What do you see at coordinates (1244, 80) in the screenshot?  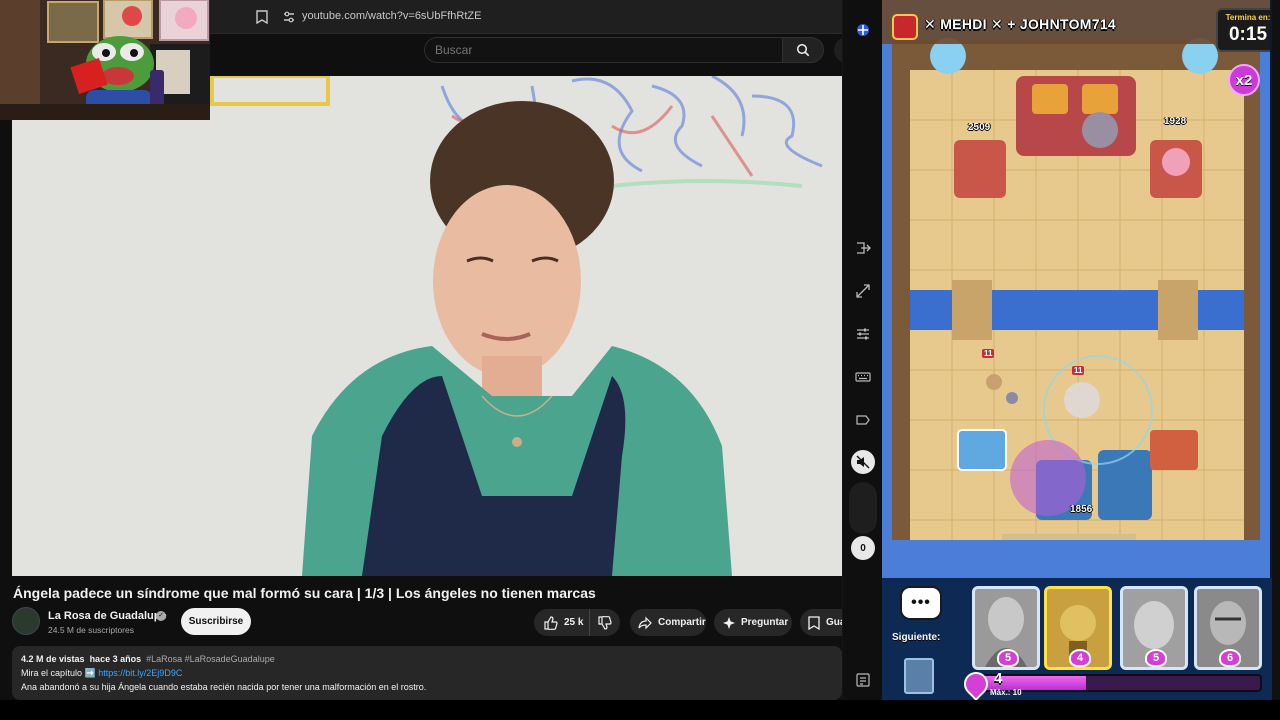 I see `elixir-multiplier-badge: x2` at bounding box center [1244, 80].